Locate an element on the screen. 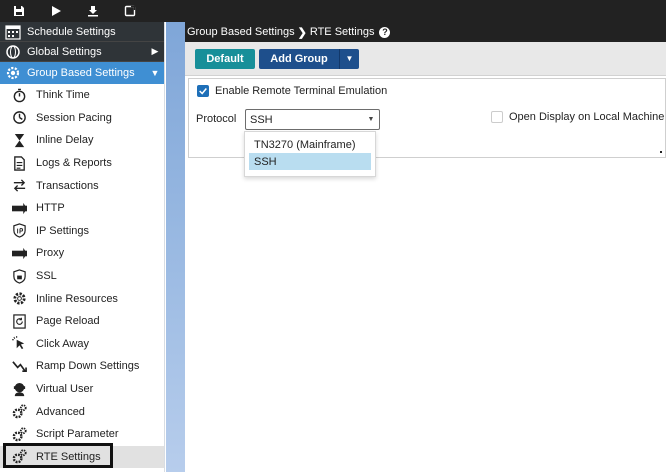 Image resolution: width=666 pixels, height=472 pixels. sidebar-item-virtual-user: Virtual User is located at coordinates (82, 389).